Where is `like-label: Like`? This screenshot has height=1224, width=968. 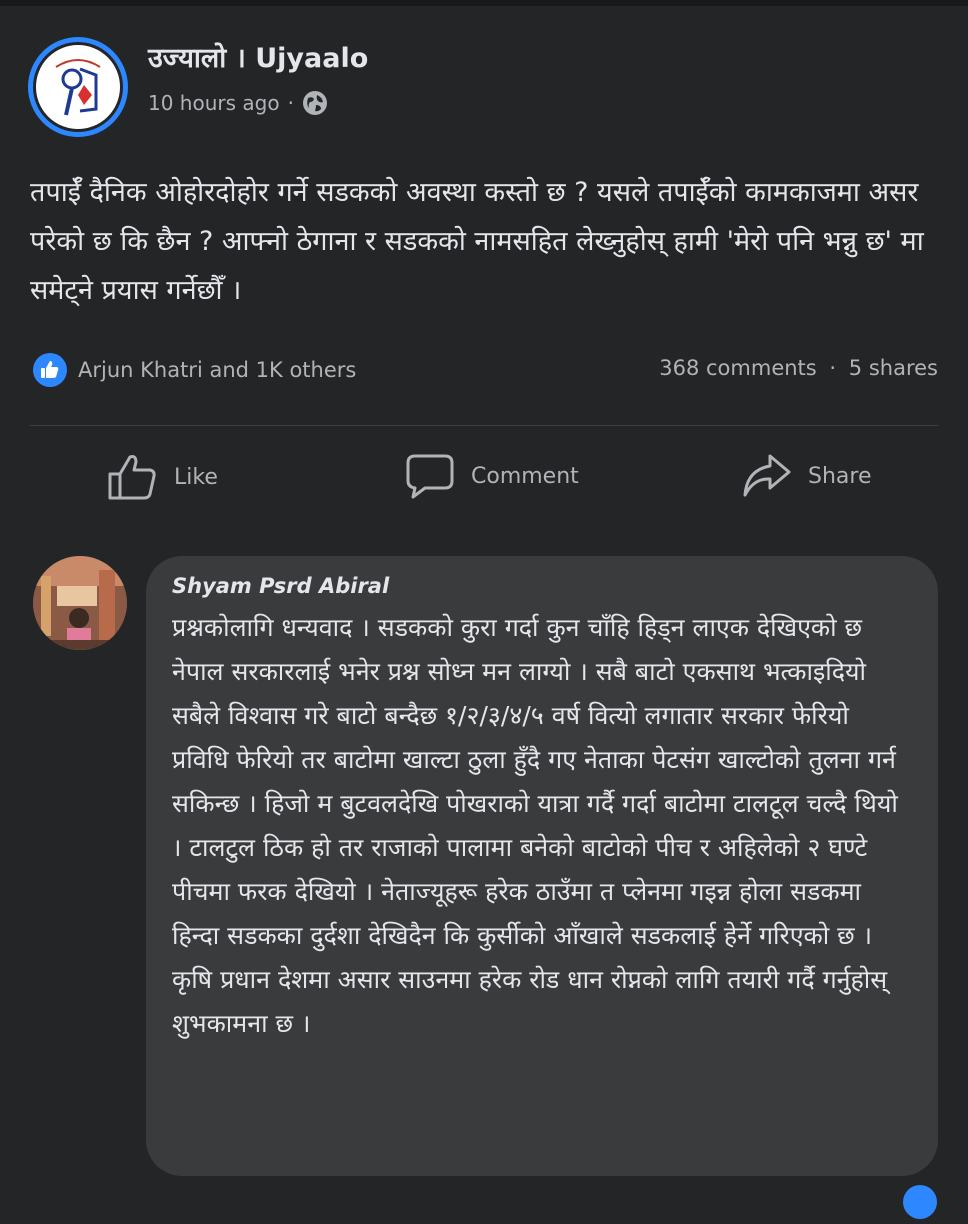
like-label: Like is located at coordinates (196, 477).